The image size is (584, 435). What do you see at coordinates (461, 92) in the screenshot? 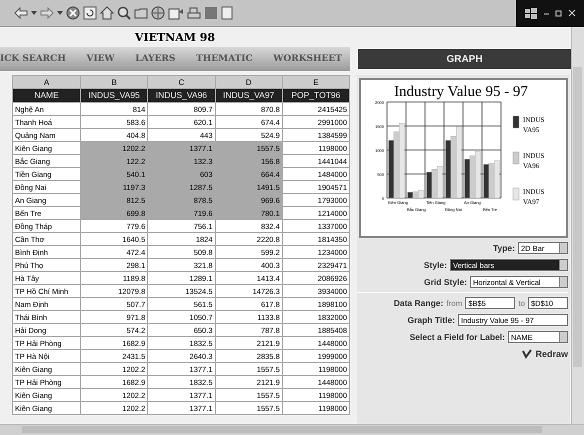
I see `chart-title: Industry Value 95 - 97` at bounding box center [461, 92].